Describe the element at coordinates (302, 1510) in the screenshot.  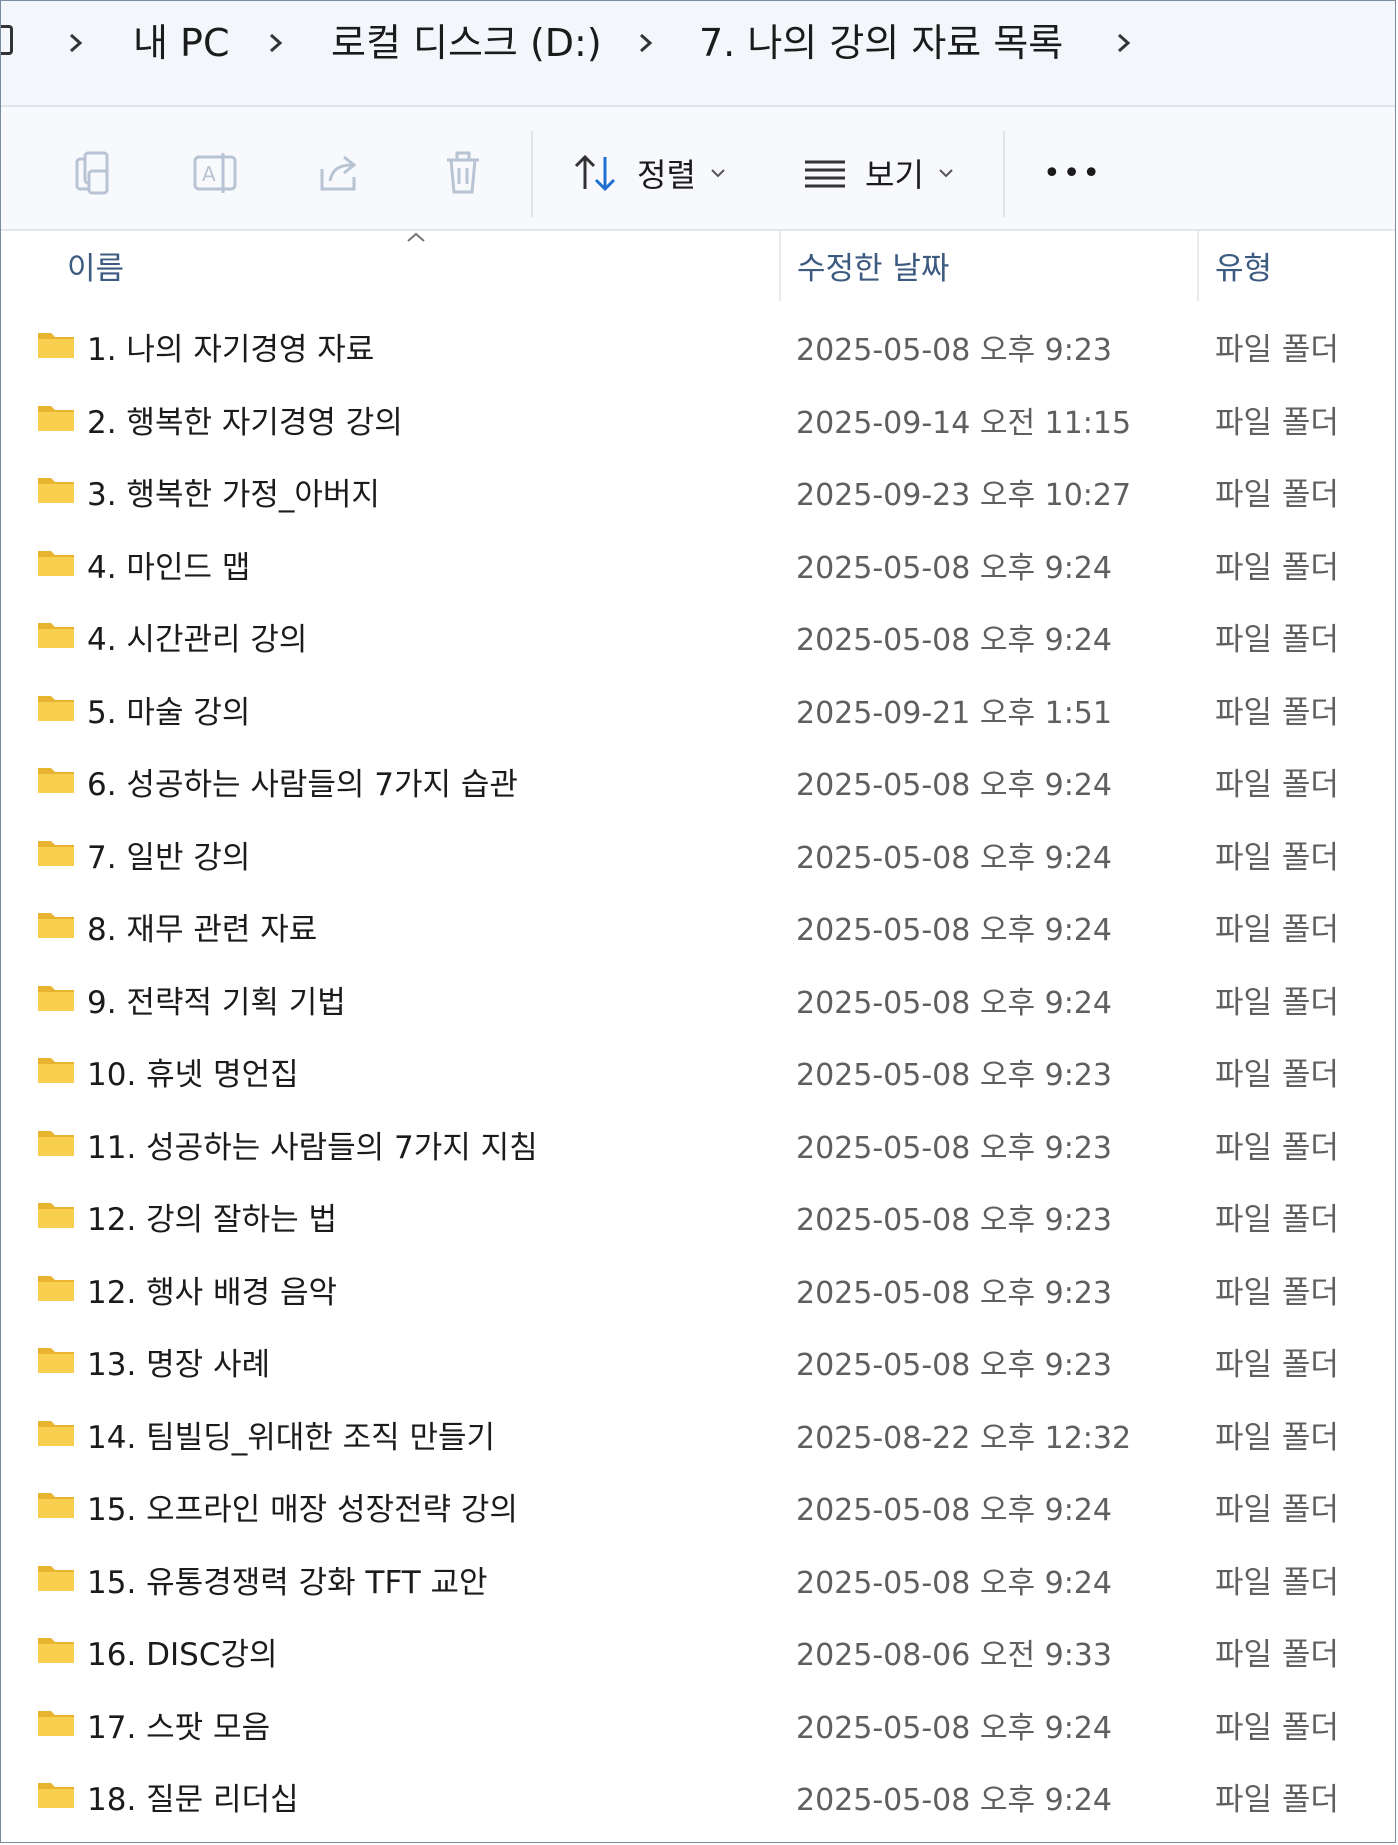
I see `file-name: 15. 오프라인 매장 성장전략 강의` at that location.